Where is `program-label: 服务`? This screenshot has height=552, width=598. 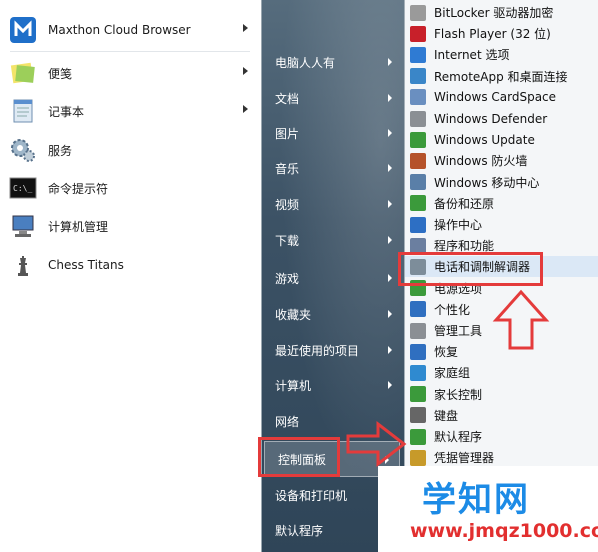 program-label: 服务 is located at coordinates (60, 150).